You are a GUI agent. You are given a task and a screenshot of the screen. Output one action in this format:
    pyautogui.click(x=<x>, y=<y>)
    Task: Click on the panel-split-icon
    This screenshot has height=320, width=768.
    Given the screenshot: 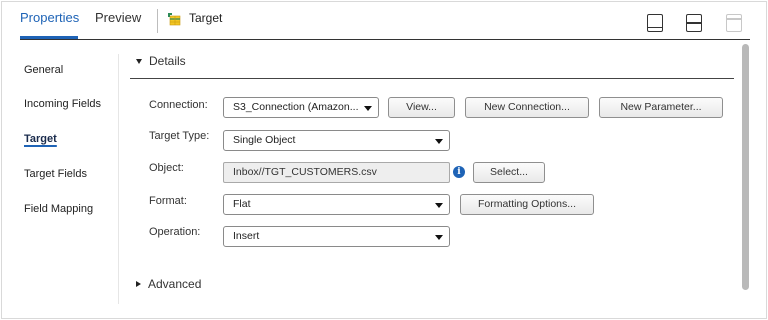 What is the action you would take?
    pyautogui.click(x=694, y=23)
    